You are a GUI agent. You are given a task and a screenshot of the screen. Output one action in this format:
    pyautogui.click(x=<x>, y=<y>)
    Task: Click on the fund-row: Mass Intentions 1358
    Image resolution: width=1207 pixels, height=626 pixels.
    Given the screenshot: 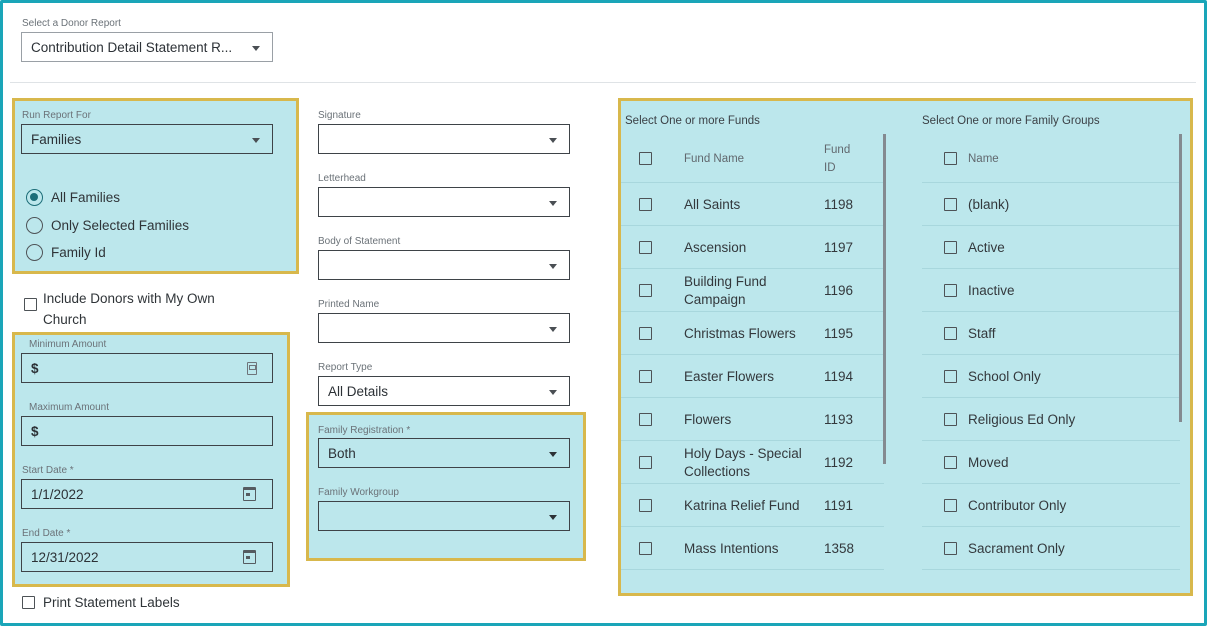 What is the action you would take?
    pyautogui.click(x=752, y=548)
    